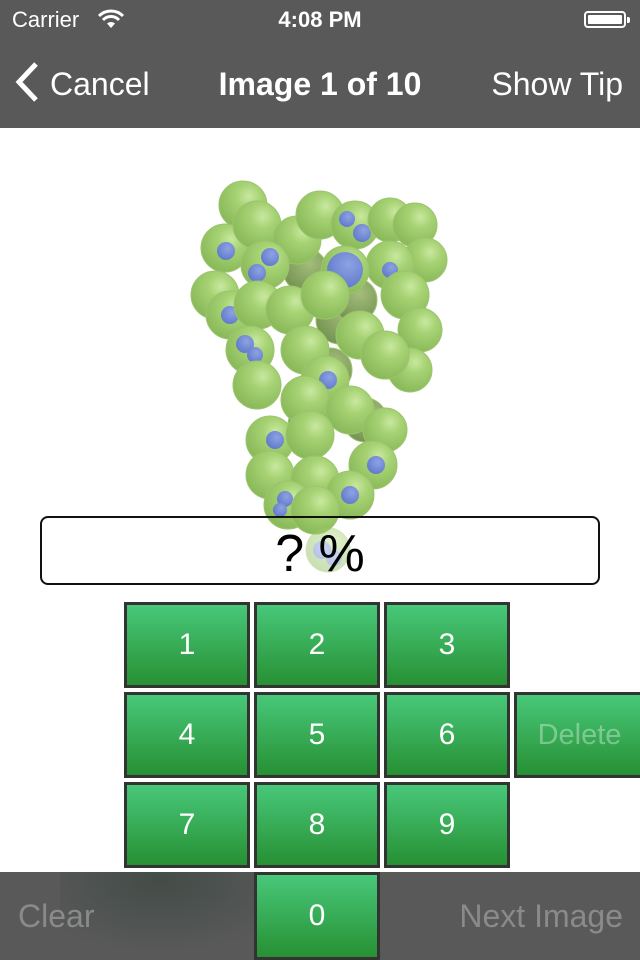 Image resolution: width=640 pixels, height=960 pixels. I want to click on key-8: 8, so click(317, 825).